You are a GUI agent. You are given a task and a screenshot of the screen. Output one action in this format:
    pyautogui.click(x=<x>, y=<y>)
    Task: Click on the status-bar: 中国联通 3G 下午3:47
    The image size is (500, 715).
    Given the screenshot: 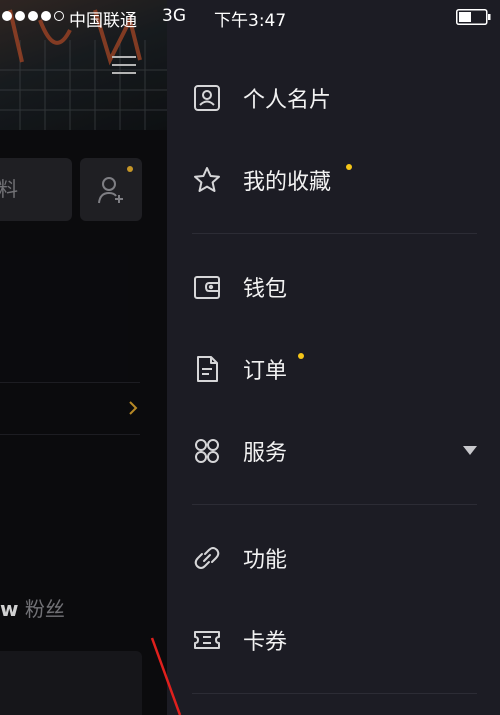 What is the action you would take?
    pyautogui.click(x=250, y=17)
    